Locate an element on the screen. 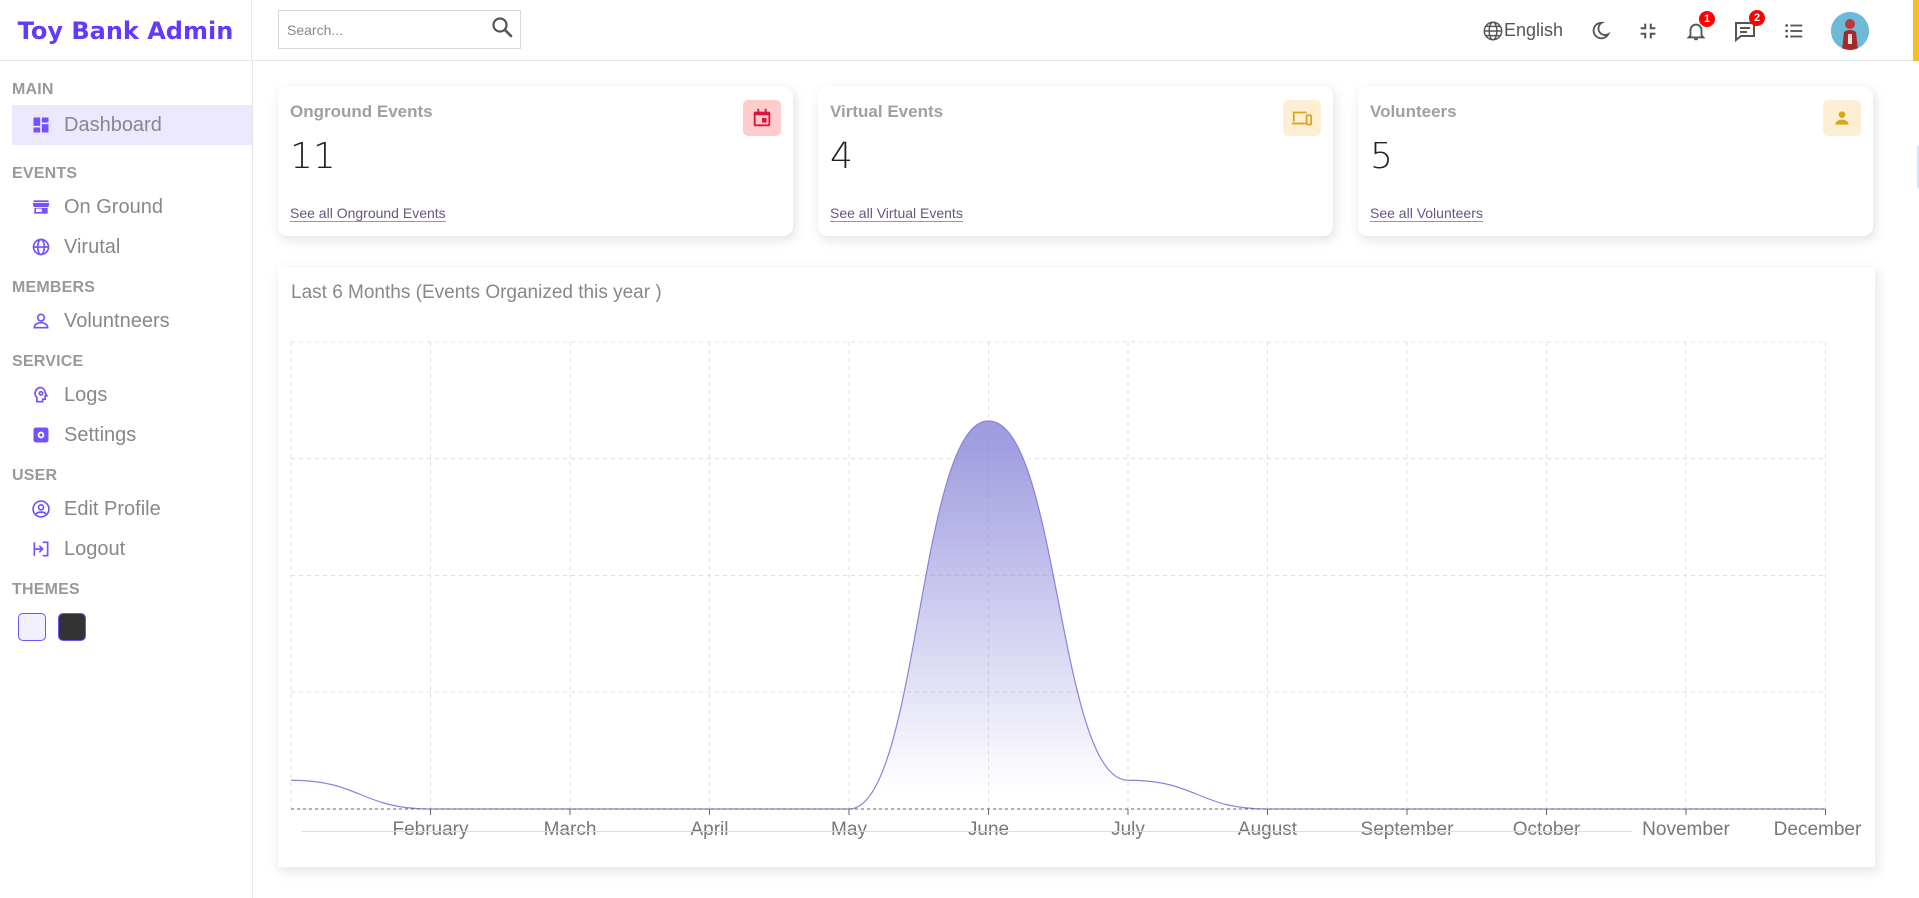 Image resolution: width=1919 pixels, height=898 pixels. sidebar-section-user: USER Edit Profile Logout is located at coordinates (126, 518).